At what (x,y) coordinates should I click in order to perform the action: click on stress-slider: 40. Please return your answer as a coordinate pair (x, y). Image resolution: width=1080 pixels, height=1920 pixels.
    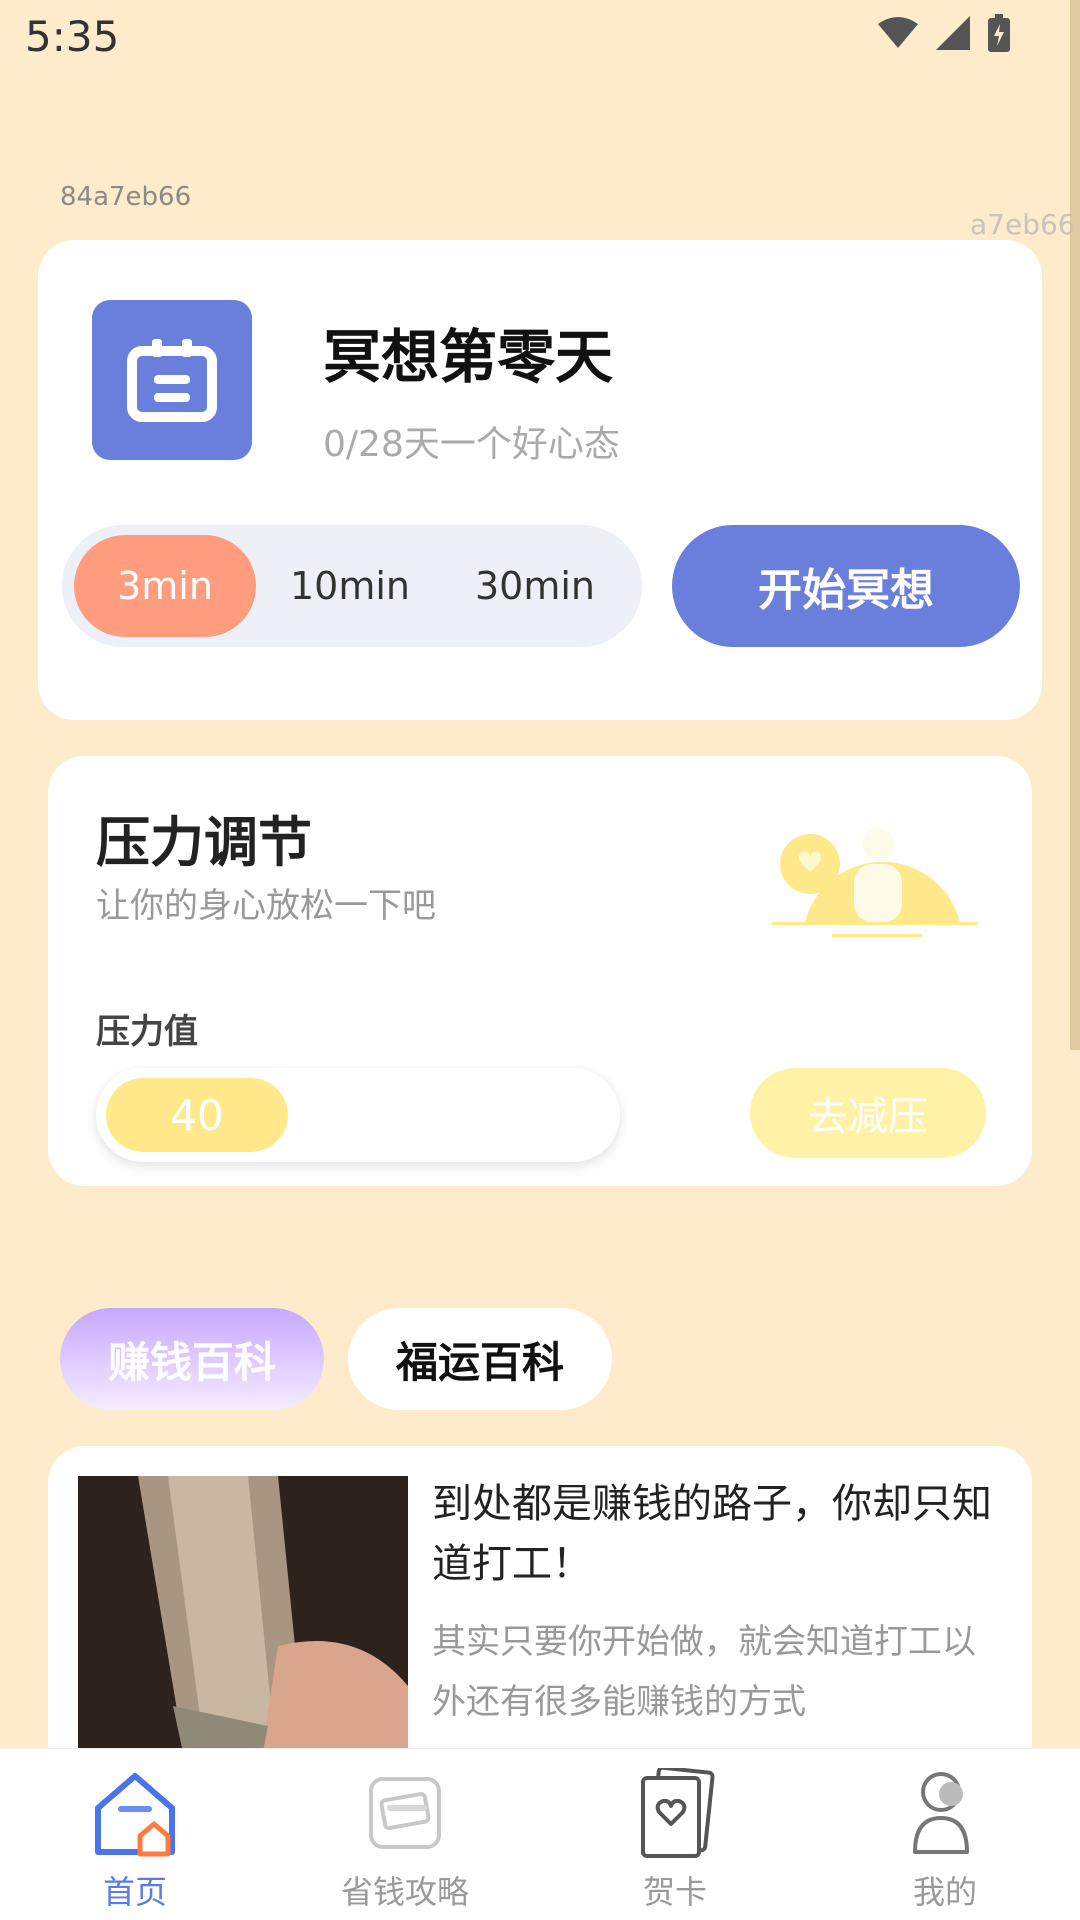
    Looking at the image, I should click on (358, 1115).